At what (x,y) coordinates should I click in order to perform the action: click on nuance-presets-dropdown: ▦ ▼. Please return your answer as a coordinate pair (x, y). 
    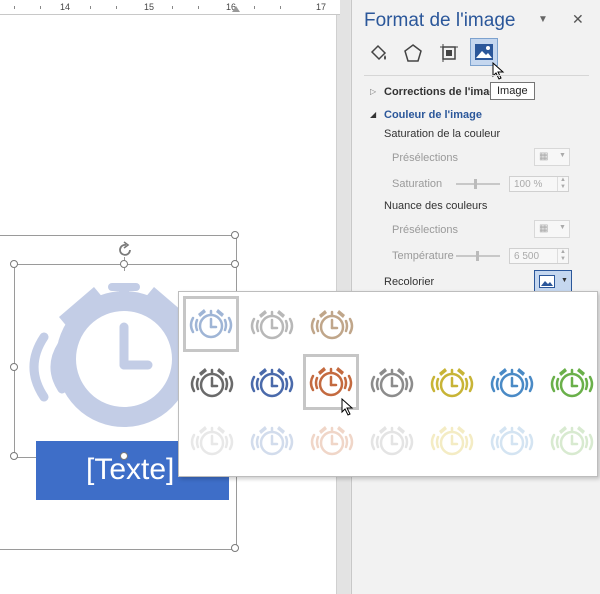
    Looking at the image, I should click on (552, 229).